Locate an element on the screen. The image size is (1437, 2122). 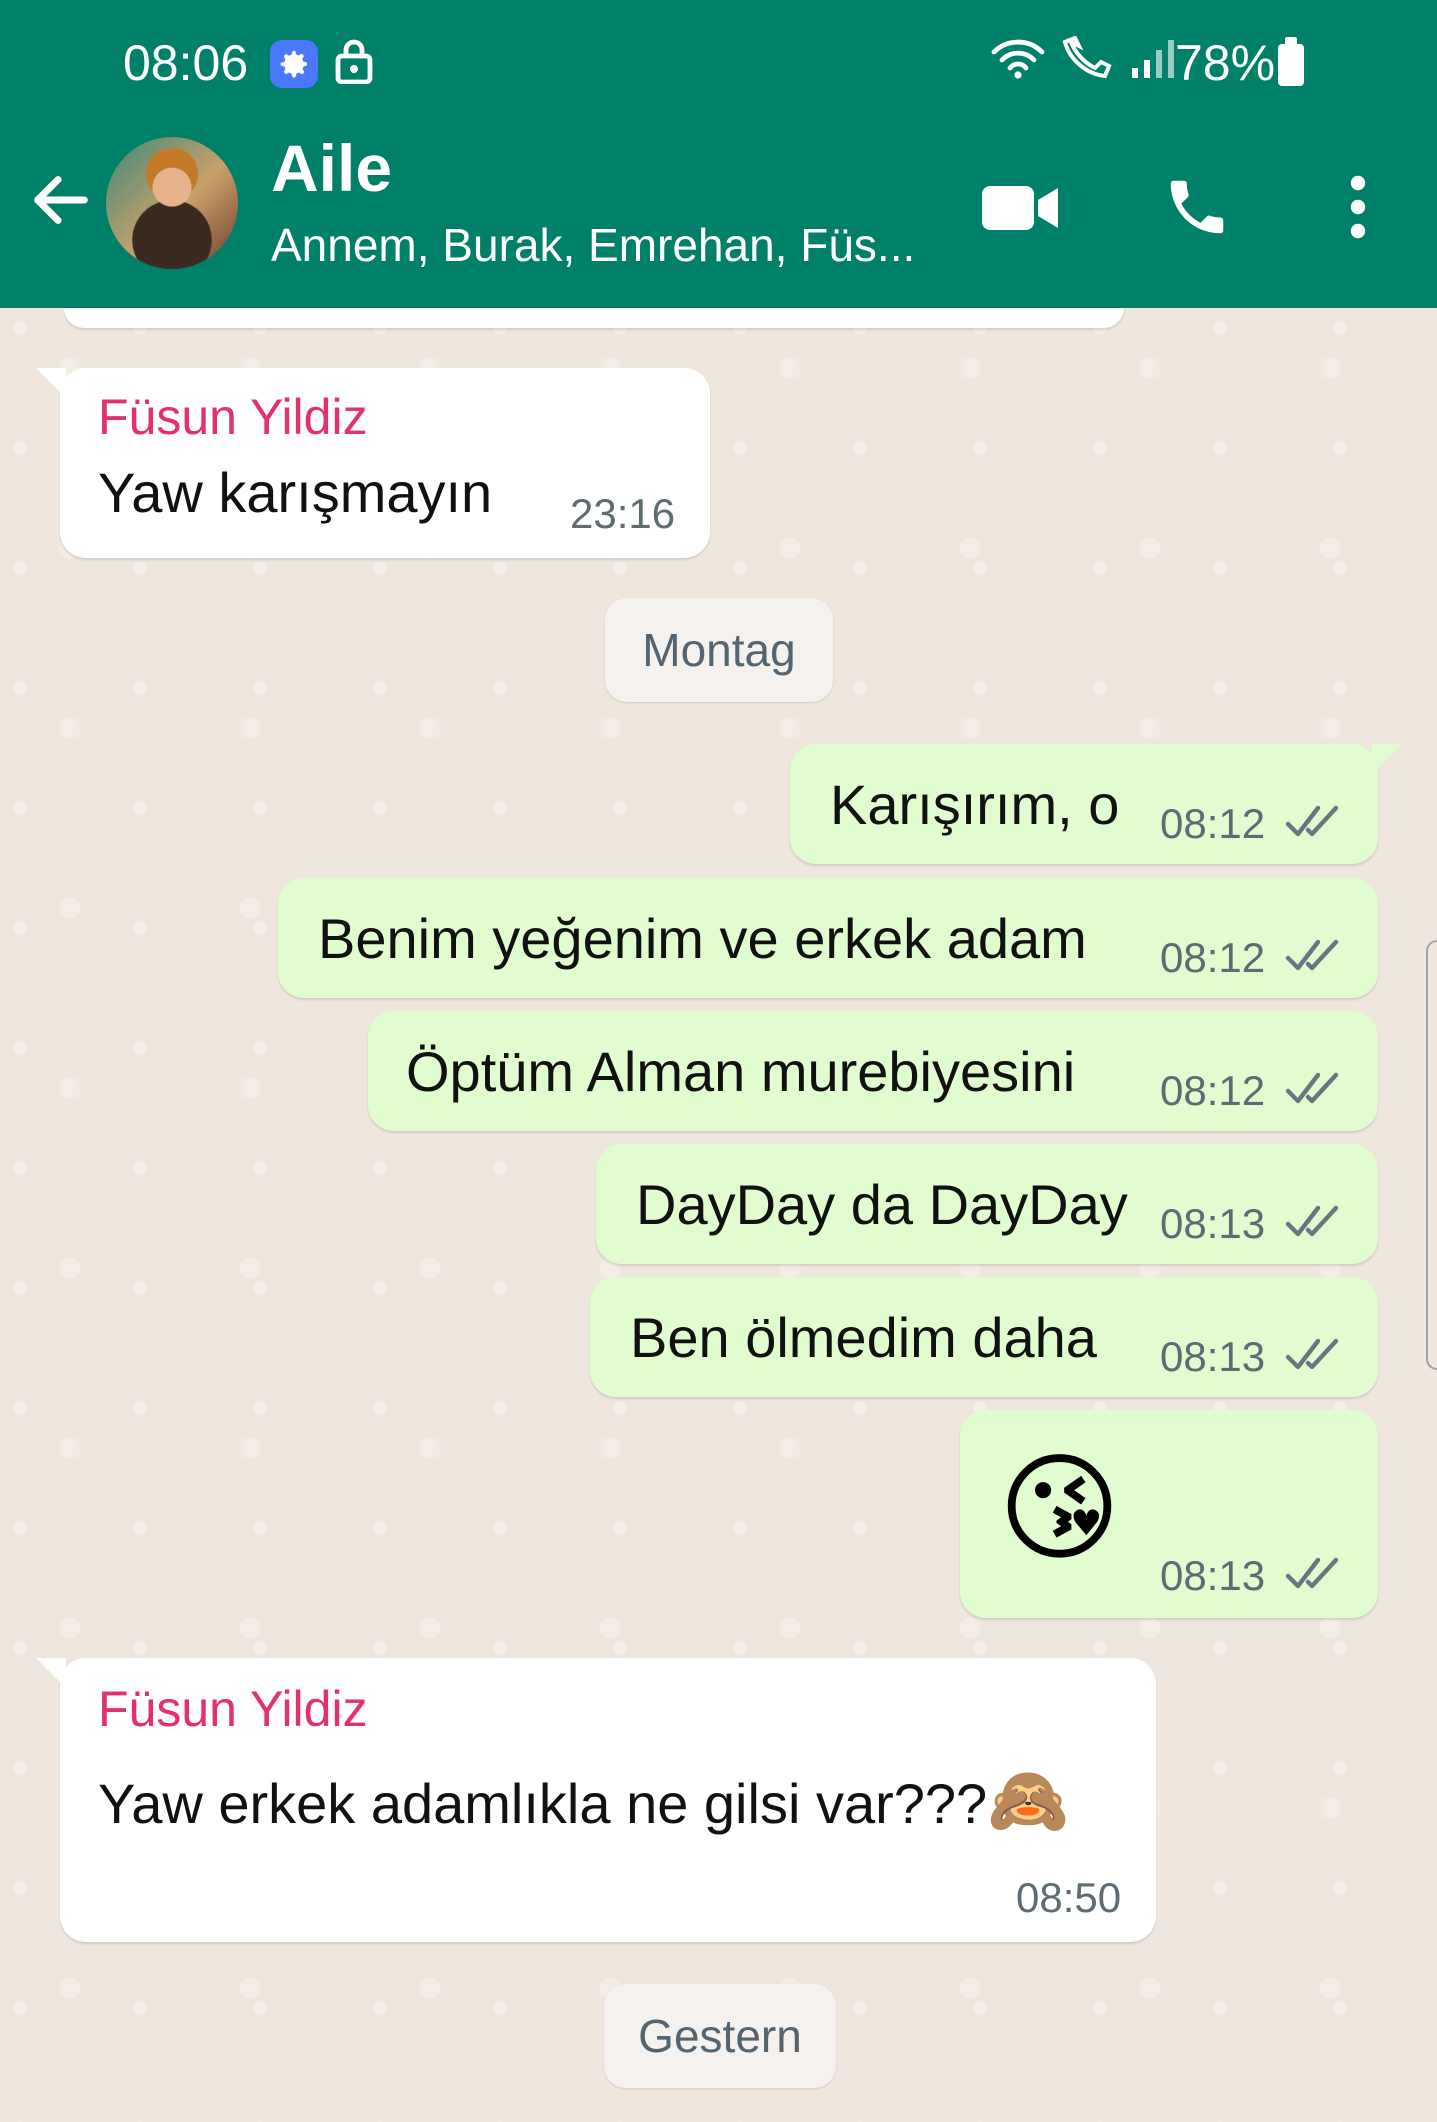
status-icons is located at coordinates (1083, 62).